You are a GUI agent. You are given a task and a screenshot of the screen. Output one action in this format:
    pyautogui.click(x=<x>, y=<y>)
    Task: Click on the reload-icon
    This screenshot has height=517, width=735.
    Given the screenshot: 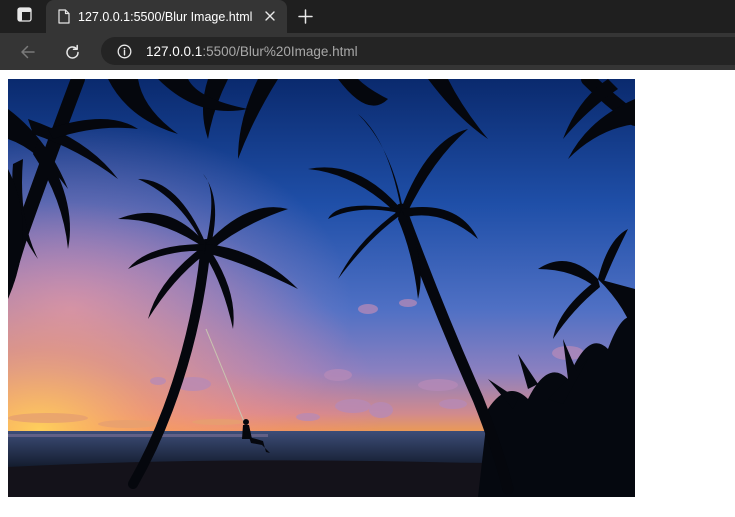 What is the action you would take?
    pyautogui.click(x=72, y=51)
    